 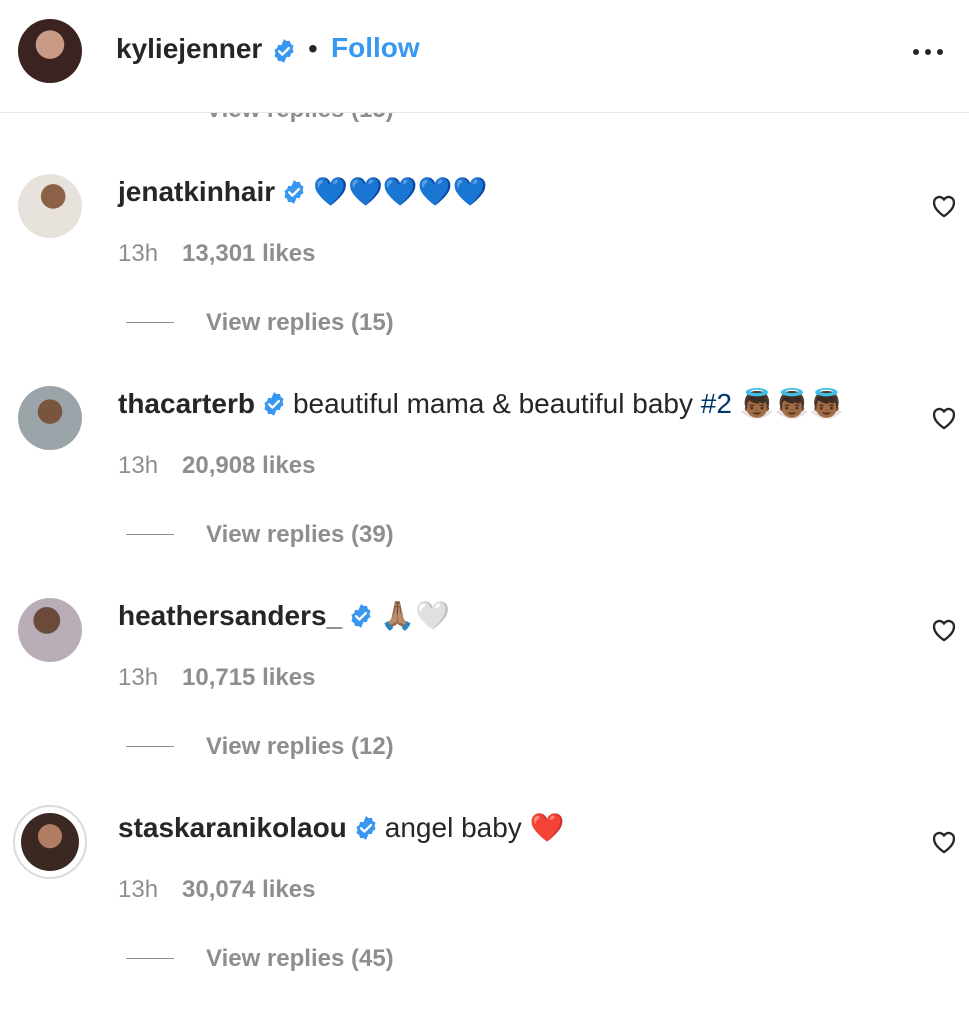 I want to click on comment-likes: 10,715 likes, so click(x=248, y=678).